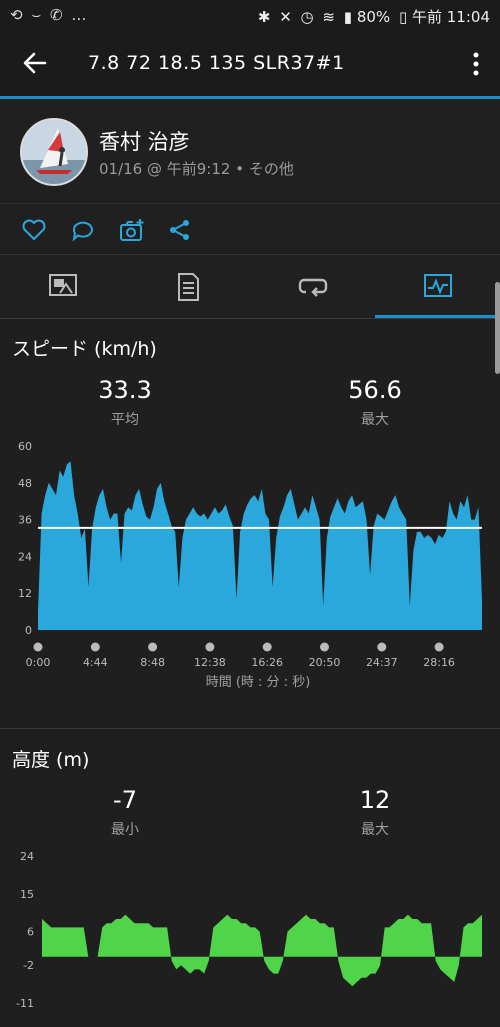 Image resolution: width=500 pixels, height=1027 pixels. What do you see at coordinates (125, 390) in the screenshot?
I see `speed-avg-value: 33.3` at bounding box center [125, 390].